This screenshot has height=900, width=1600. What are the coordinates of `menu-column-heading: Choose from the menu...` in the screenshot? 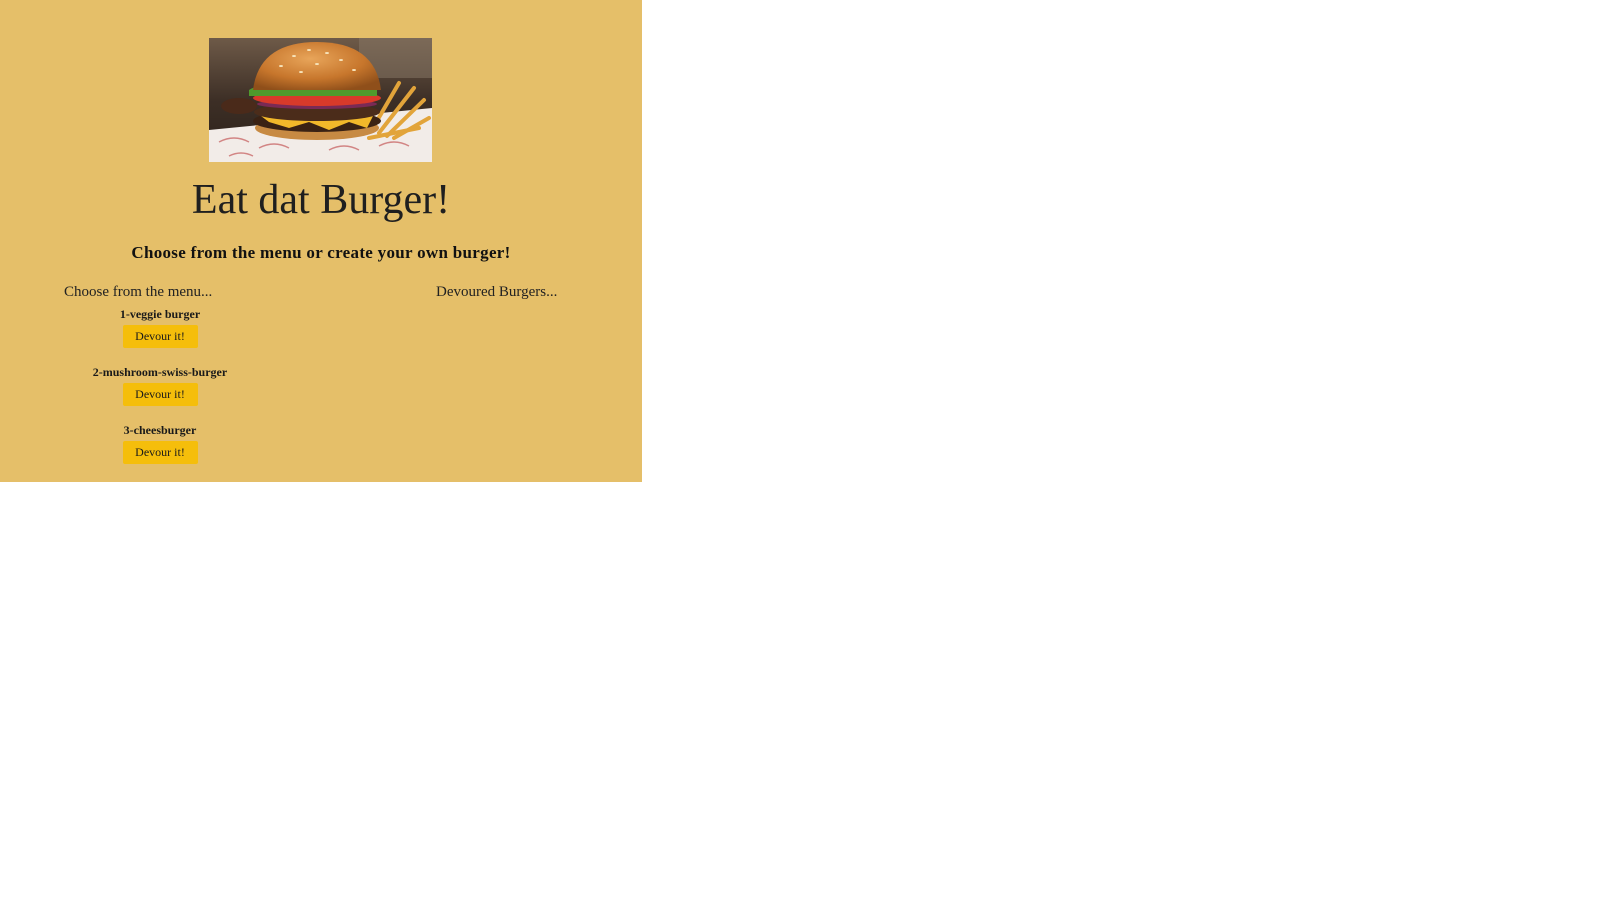 It's located at (138, 292).